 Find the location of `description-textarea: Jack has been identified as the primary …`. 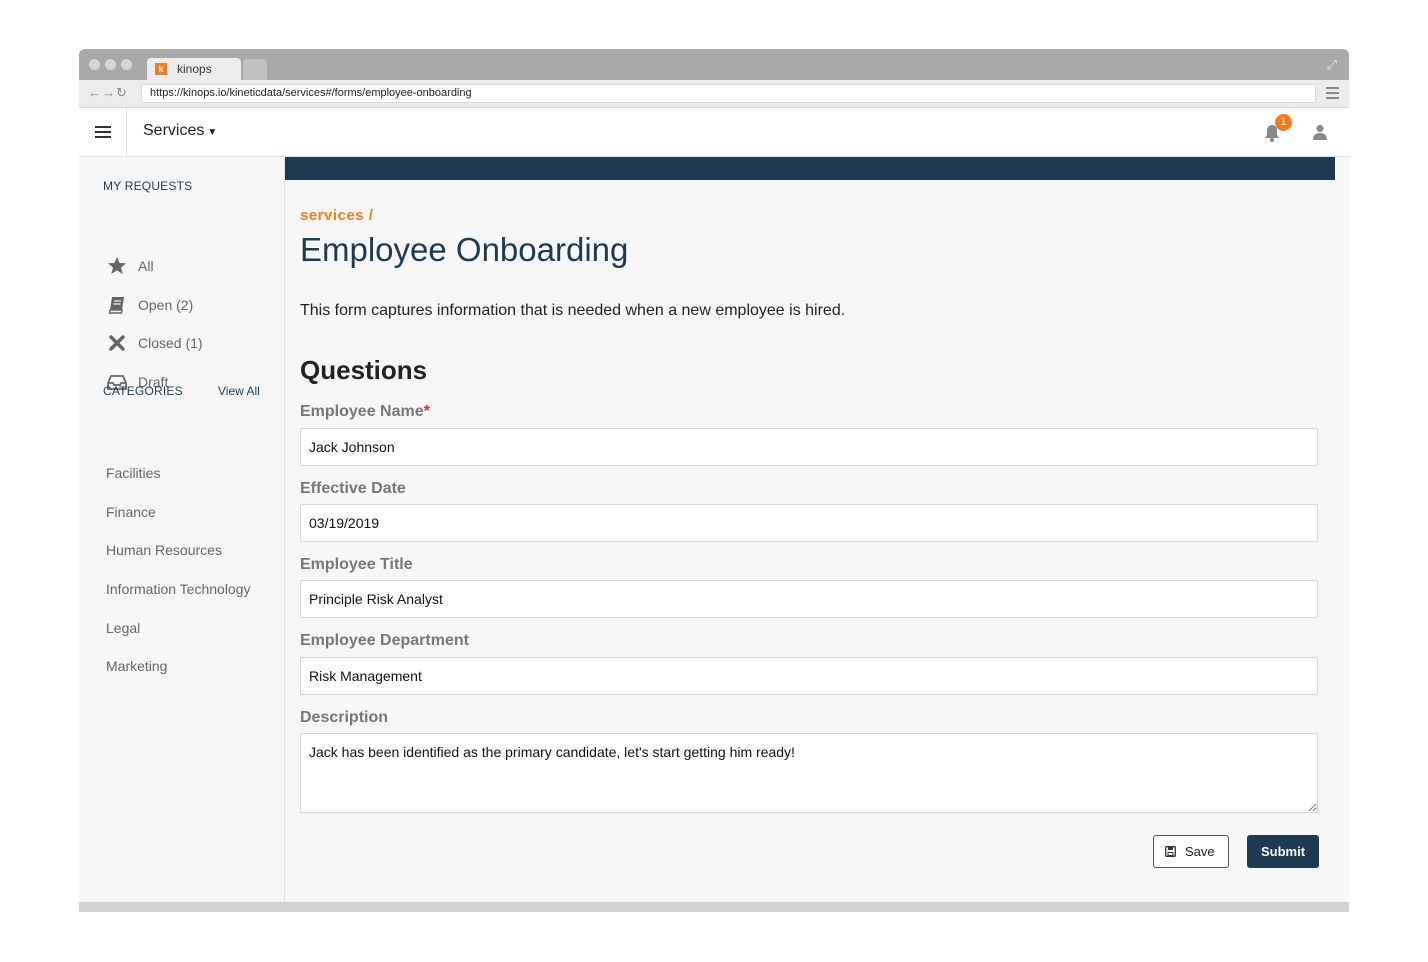

description-textarea: Jack has been identified as the primary … is located at coordinates (809, 773).